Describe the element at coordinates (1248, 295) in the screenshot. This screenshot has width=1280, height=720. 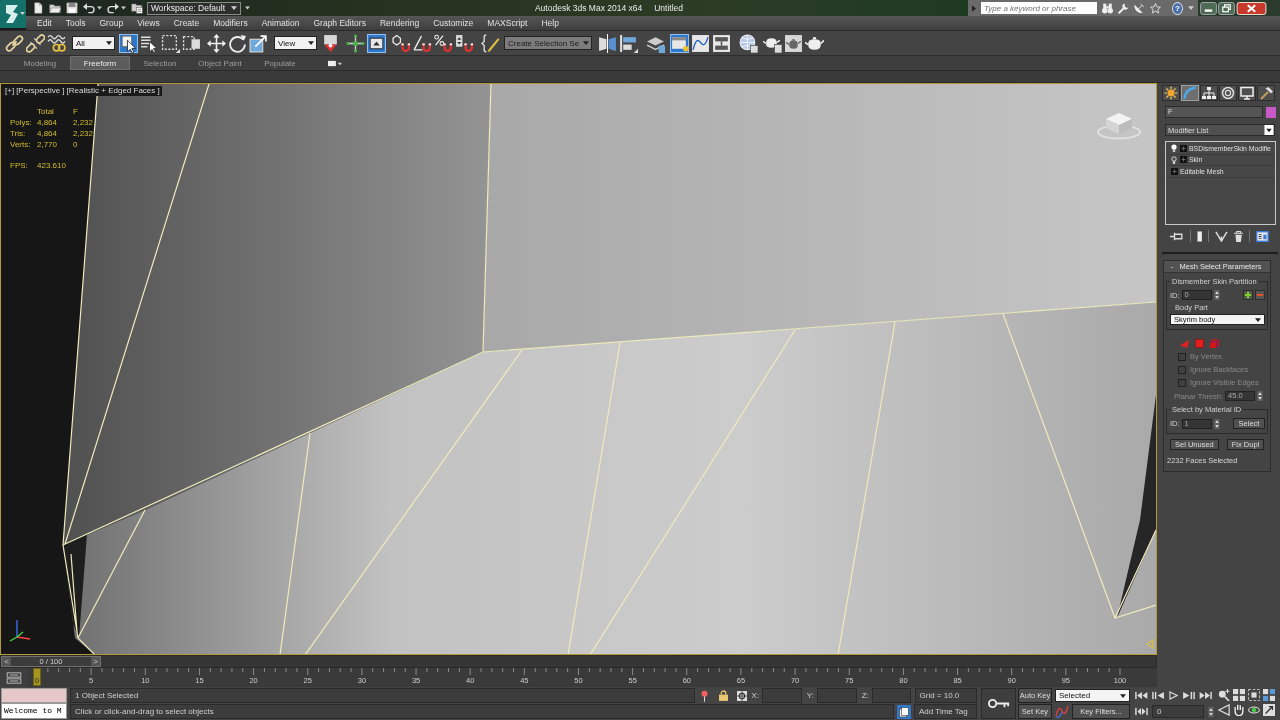
I see `plus-icon` at that location.